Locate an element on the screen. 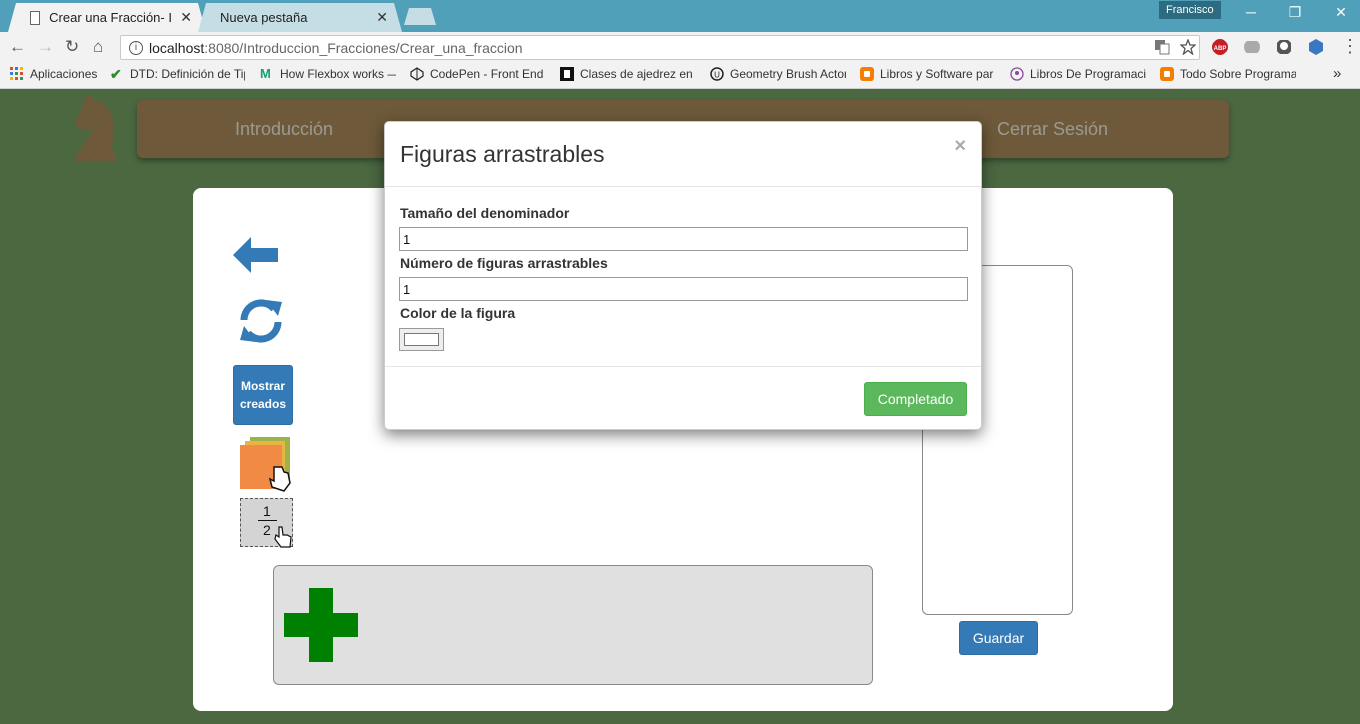 The image size is (1360, 724). bookmark-label: Geometry Brush Actor is located at coordinates (788, 74).